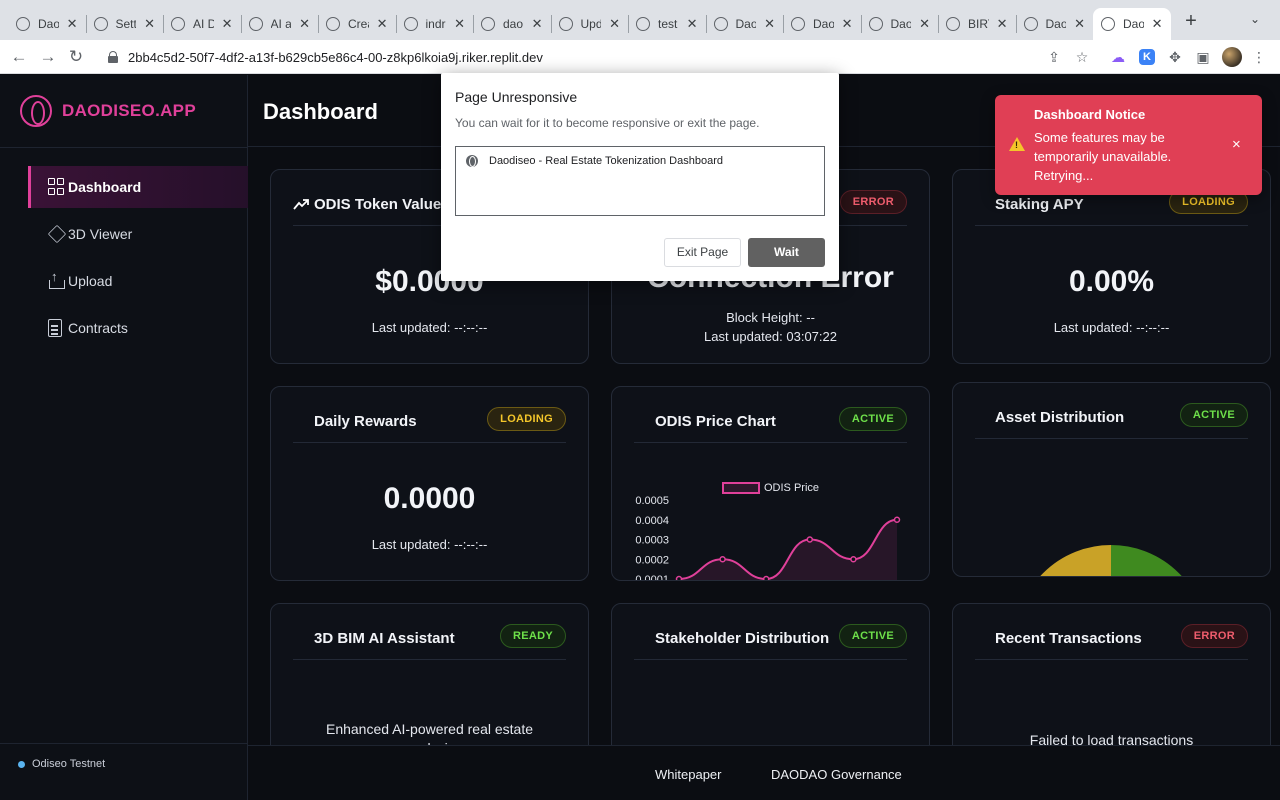 This screenshot has width=1280, height=800. What do you see at coordinates (410, 24) in the screenshot?
I see `github-icon` at bounding box center [410, 24].